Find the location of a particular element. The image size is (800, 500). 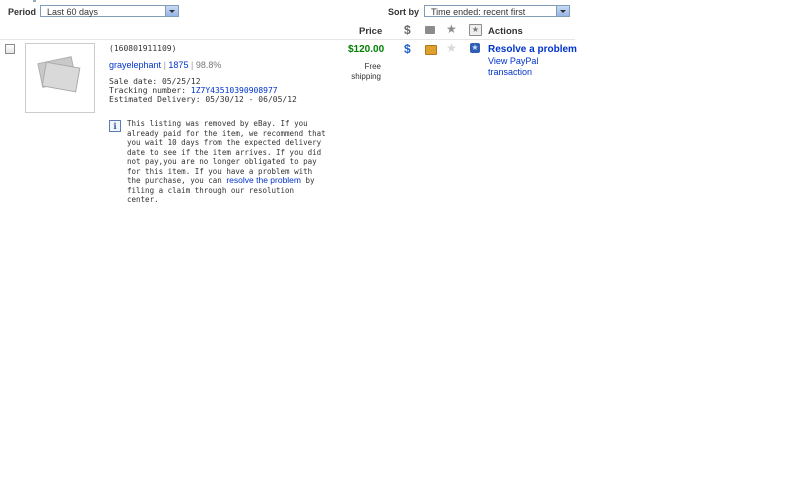

feedback-received-star-icon: ★ is located at coordinates (475, 48).